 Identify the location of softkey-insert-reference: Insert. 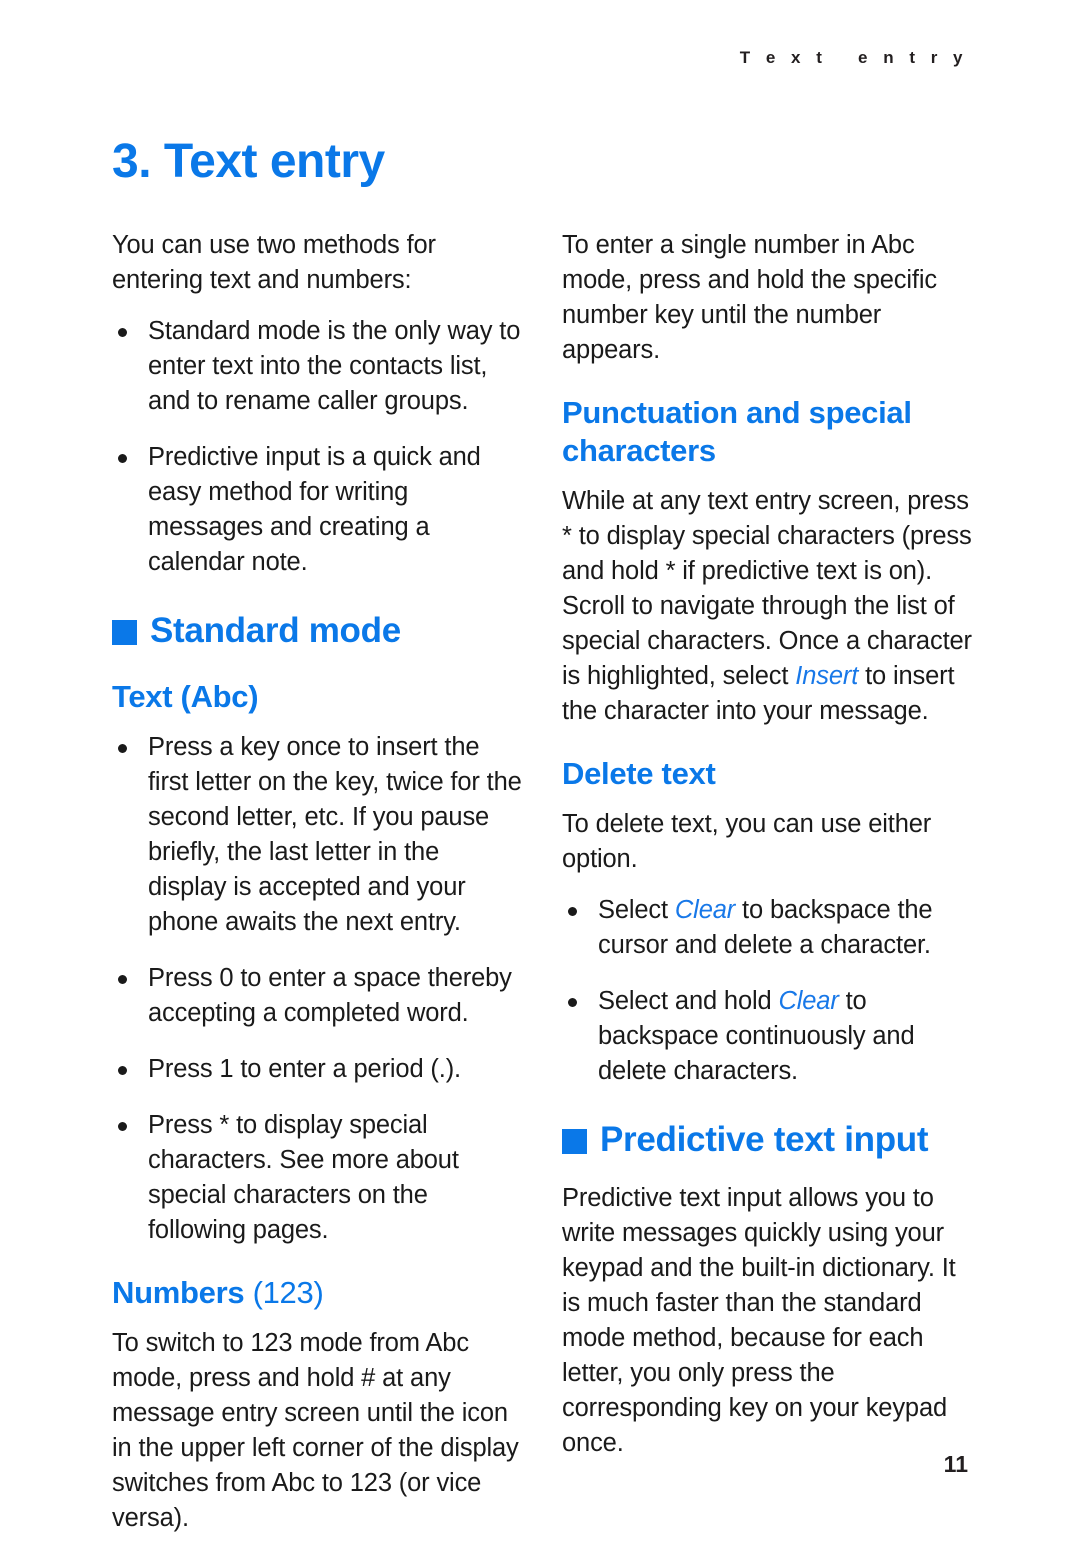
(827, 676).